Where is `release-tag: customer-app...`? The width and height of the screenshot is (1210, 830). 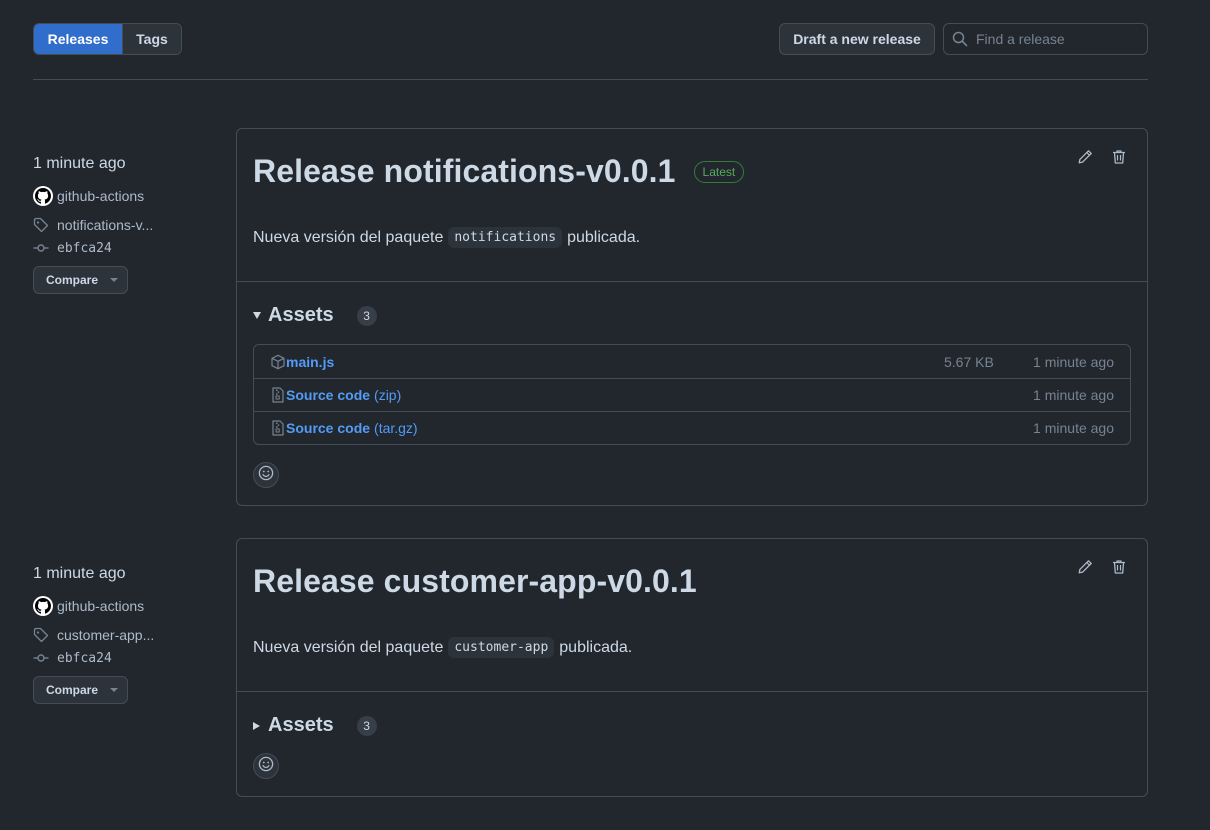 release-tag: customer-app... is located at coordinates (93, 635).